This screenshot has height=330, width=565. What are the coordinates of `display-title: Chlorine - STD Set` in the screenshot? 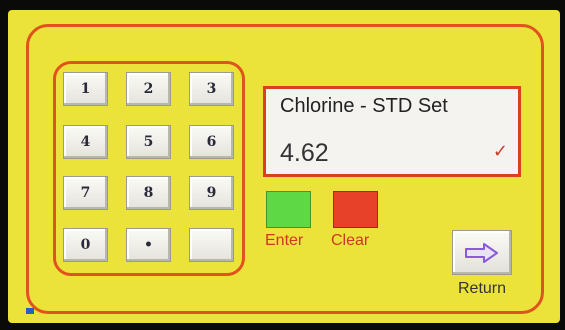 It's located at (364, 106).